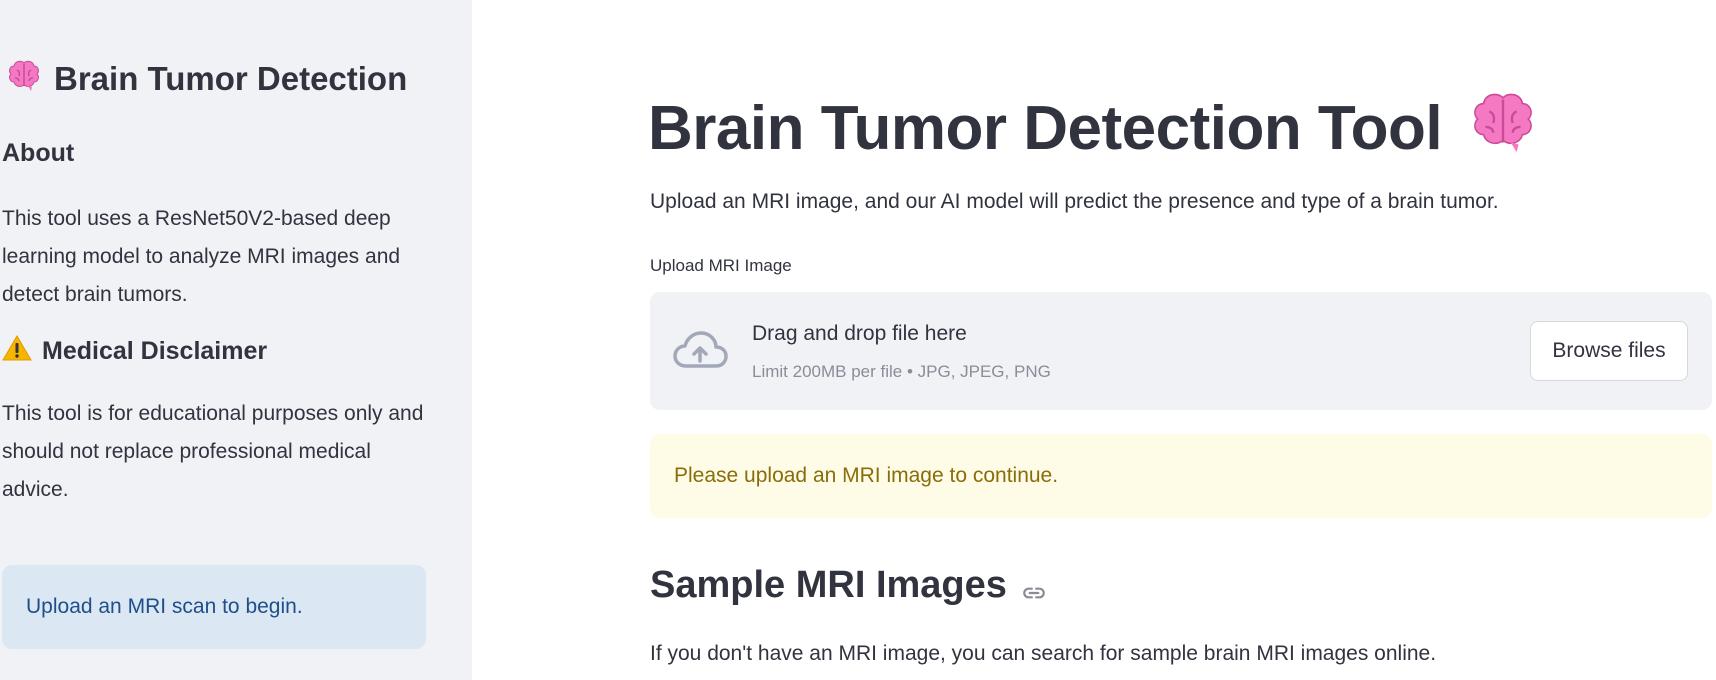  I want to click on page-title: Brain Tumor Detection Tool, so click(1093, 128).